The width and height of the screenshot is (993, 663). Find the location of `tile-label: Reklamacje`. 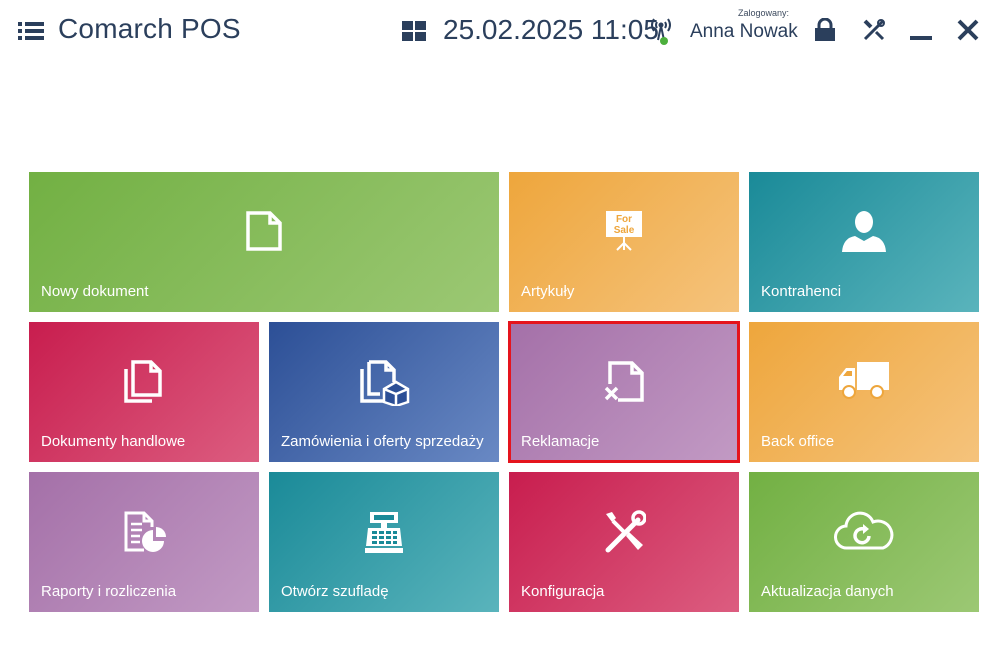

tile-label: Reklamacje is located at coordinates (560, 441).